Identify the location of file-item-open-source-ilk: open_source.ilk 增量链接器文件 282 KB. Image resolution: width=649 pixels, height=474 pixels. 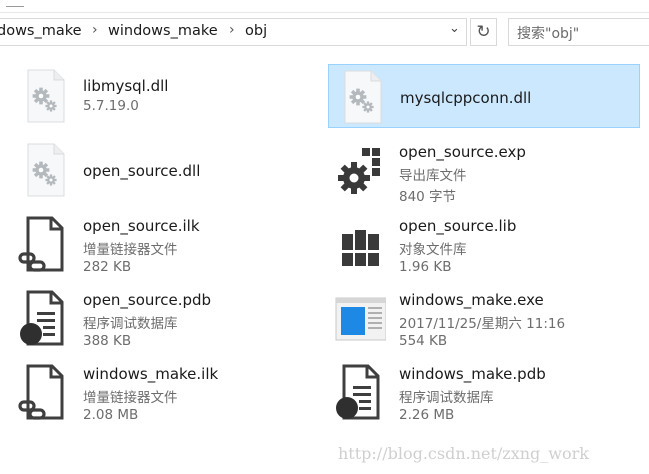
(168, 244).